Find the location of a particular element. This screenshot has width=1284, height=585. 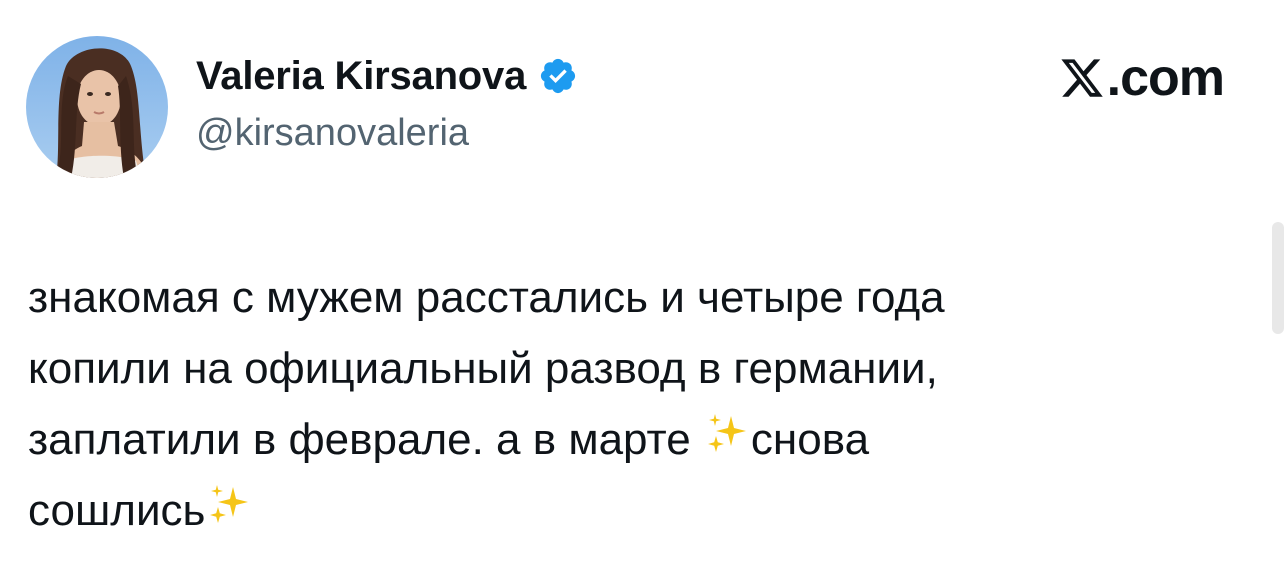

display-name: Valeria Kirsanova is located at coordinates (361, 76).